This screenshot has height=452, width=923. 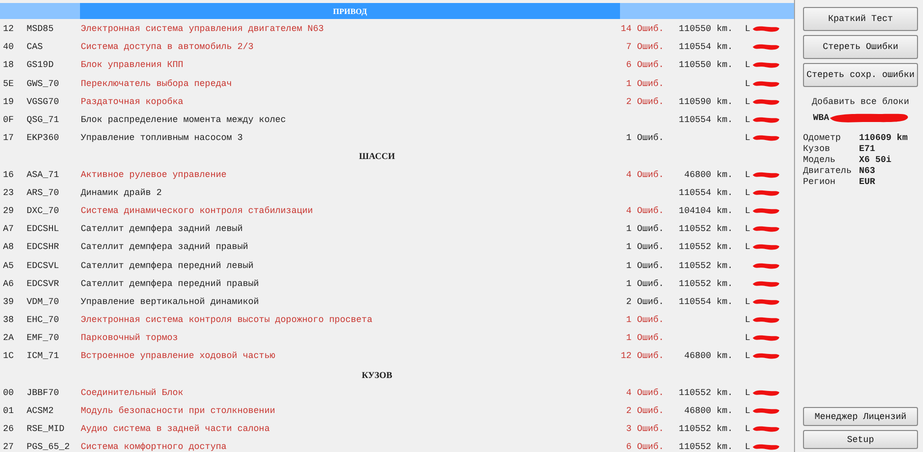 What do you see at coordinates (860, 416) in the screenshot?
I see `action-button: Менеджер Лицензий` at bounding box center [860, 416].